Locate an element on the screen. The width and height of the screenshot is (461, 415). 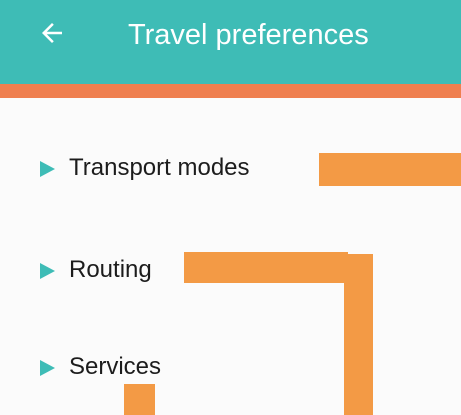
preference-item-routing: Routing is located at coordinates (96, 270).